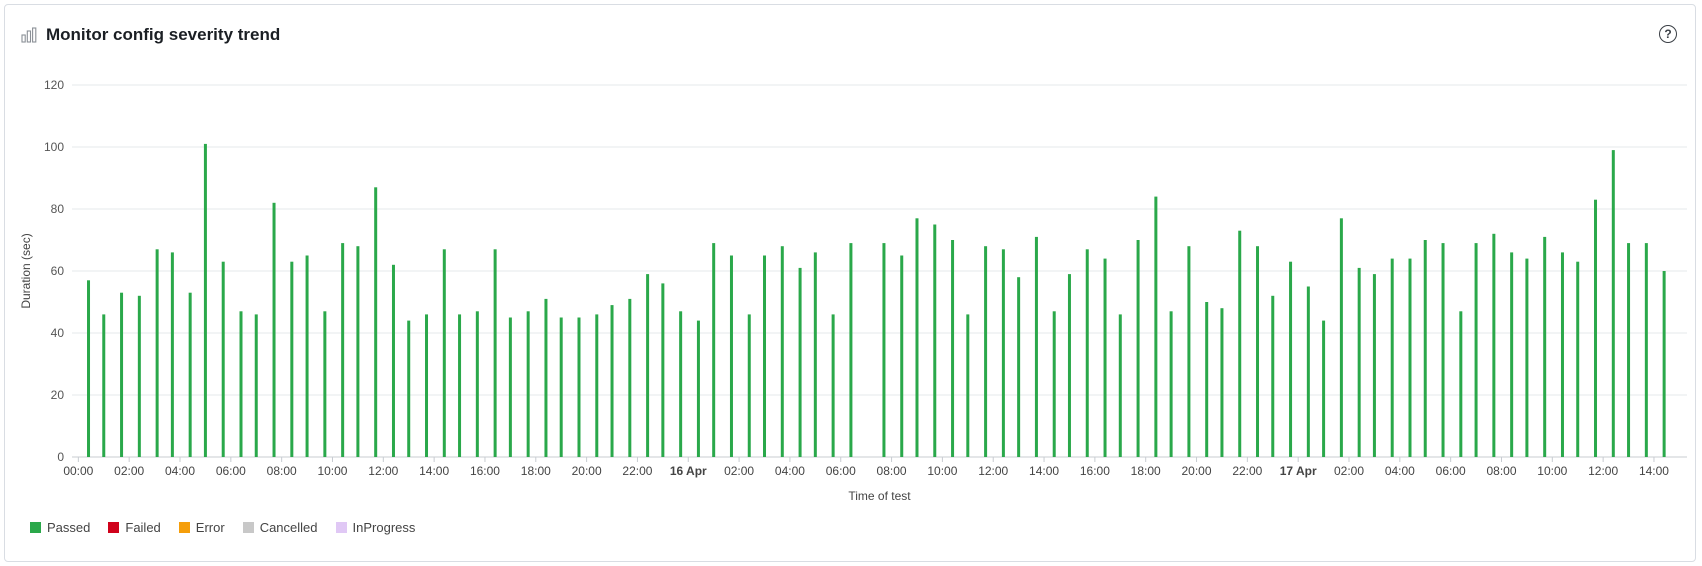 The height and width of the screenshot is (566, 1702). I want to click on x-tick-label: 00:00, so click(78, 471).